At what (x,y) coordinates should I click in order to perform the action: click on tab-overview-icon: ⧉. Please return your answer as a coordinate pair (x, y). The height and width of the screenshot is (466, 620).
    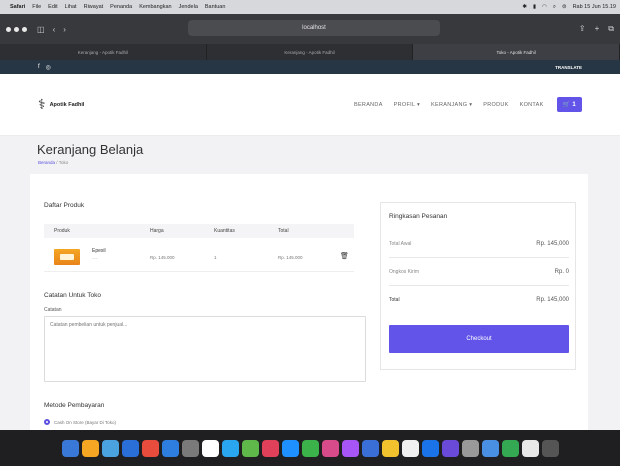
    Looking at the image, I should click on (611, 29).